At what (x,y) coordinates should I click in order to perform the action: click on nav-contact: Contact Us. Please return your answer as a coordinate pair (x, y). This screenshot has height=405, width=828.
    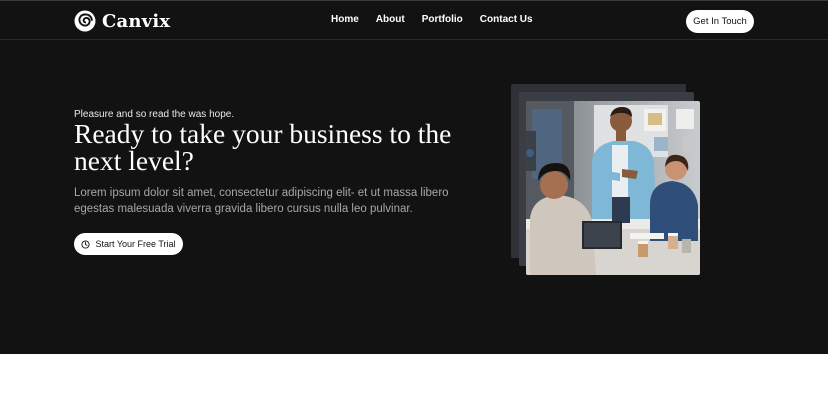
    Looking at the image, I should click on (506, 19).